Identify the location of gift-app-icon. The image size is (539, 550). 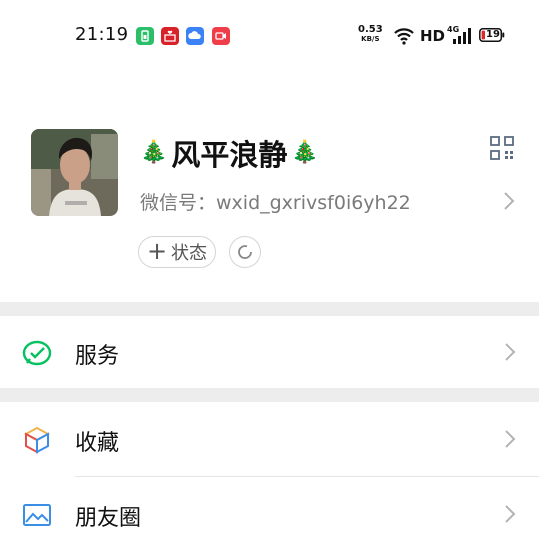
(170, 36).